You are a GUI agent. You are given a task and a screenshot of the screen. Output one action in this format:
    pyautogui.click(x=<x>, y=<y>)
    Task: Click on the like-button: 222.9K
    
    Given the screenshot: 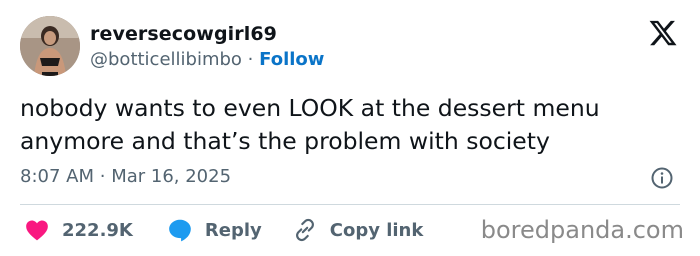 What is the action you would take?
    pyautogui.click(x=78, y=230)
    